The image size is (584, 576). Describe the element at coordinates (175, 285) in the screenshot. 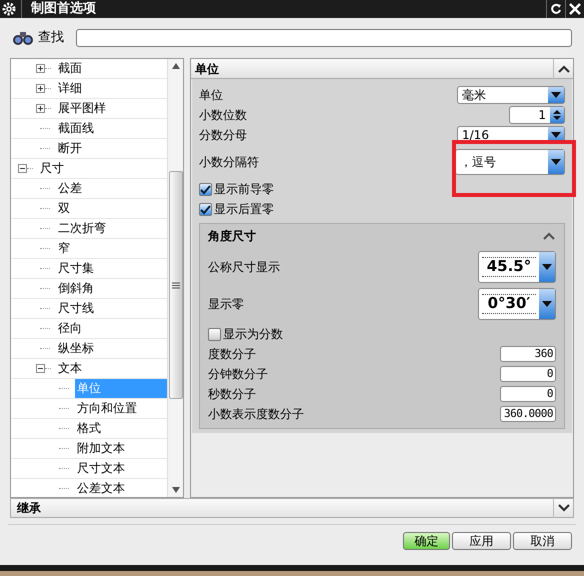

I see `scroll-thumb` at that location.